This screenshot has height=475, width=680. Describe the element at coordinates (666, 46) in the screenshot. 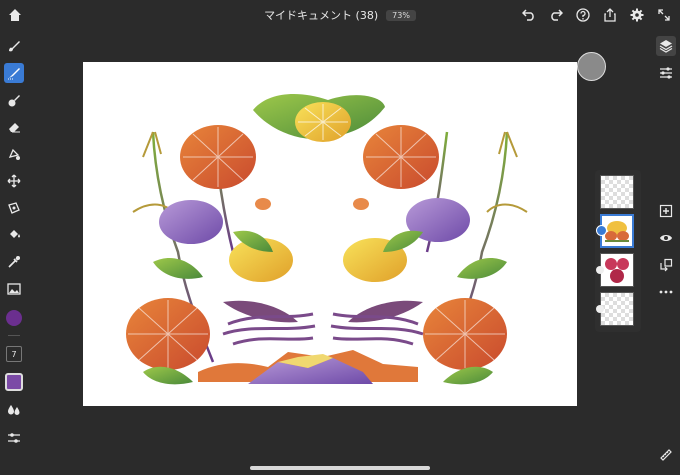

I see `layers-icon` at that location.